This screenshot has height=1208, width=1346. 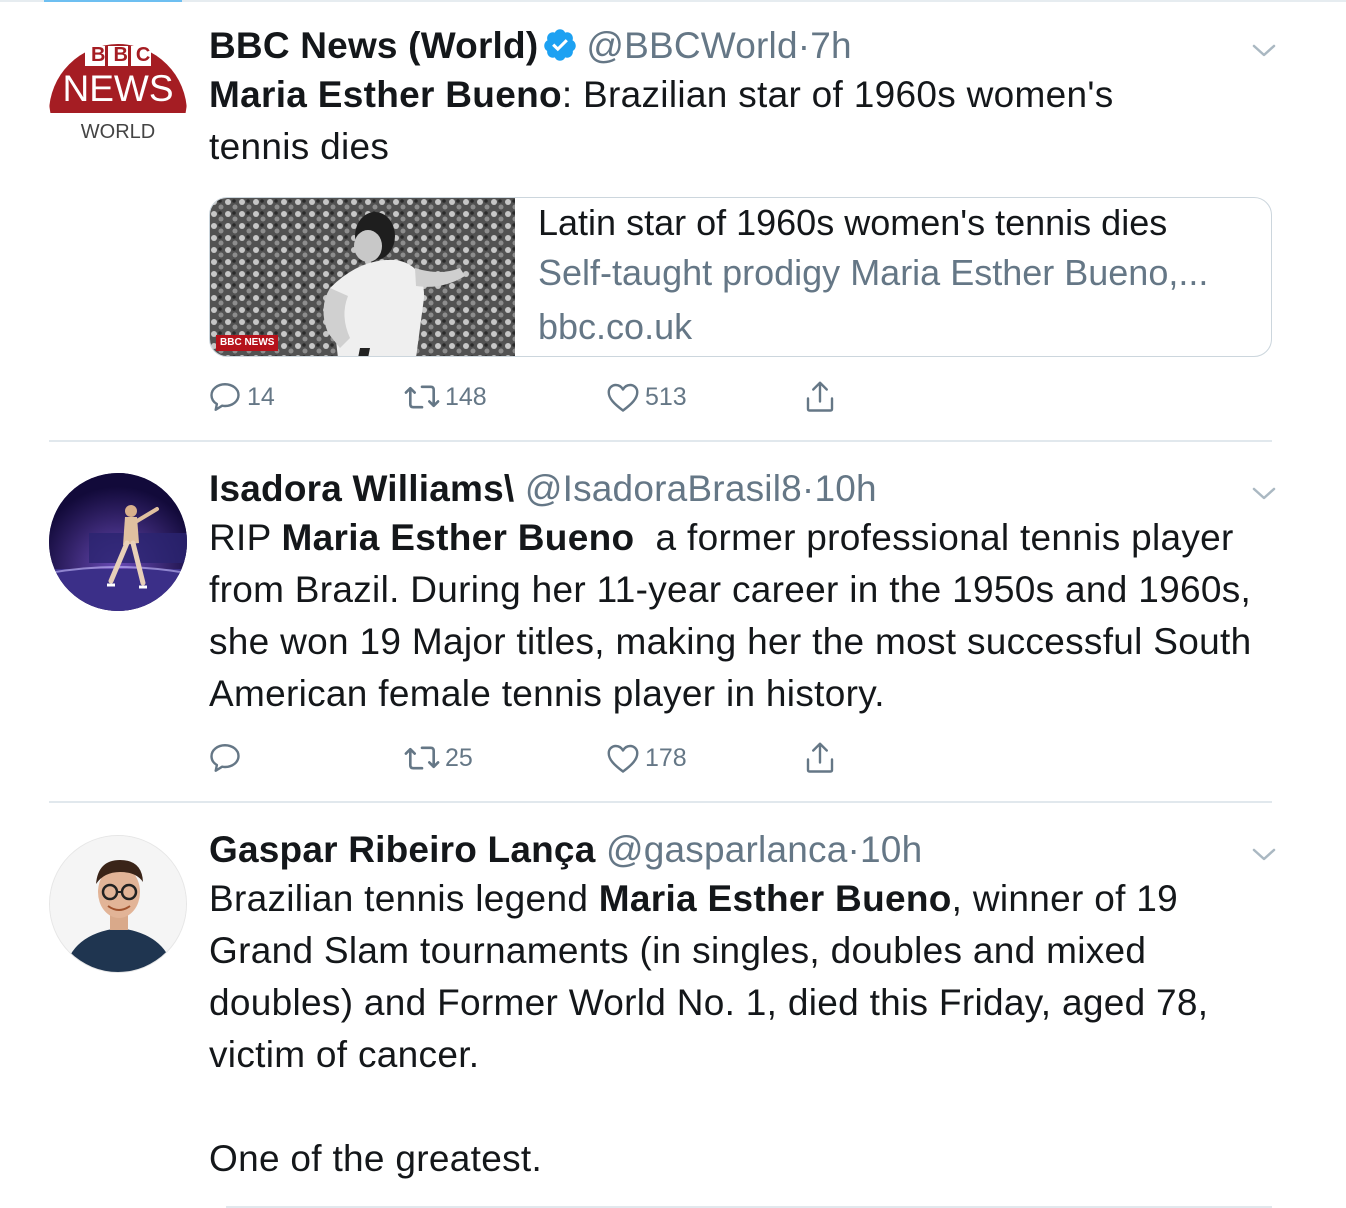 What do you see at coordinates (373, 45) in the screenshot?
I see `author-name: BBC News (World)` at bounding box center [373, 45].